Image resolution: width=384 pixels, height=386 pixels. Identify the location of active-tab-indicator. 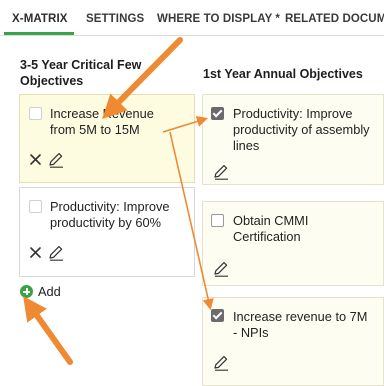
(39, 33).